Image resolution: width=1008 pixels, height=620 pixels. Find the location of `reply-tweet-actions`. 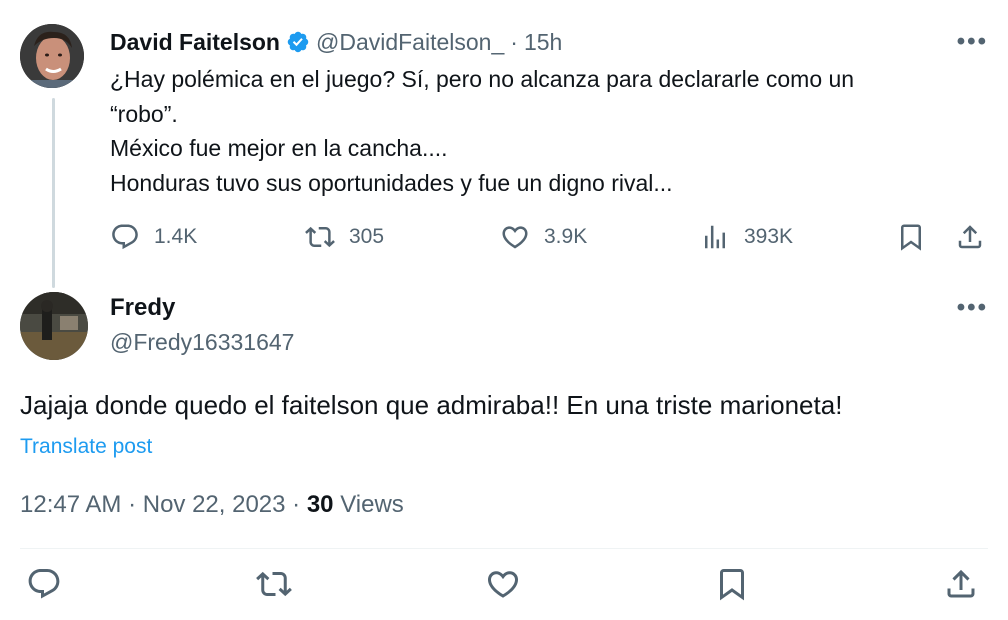

reply-tweet-actions is located at coordinates (504, 591).